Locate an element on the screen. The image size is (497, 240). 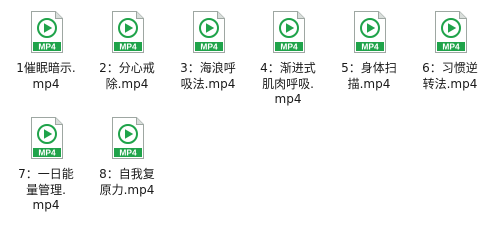
file-name: 1催眠暗示. mp4 is located at coordinates (46, 76).